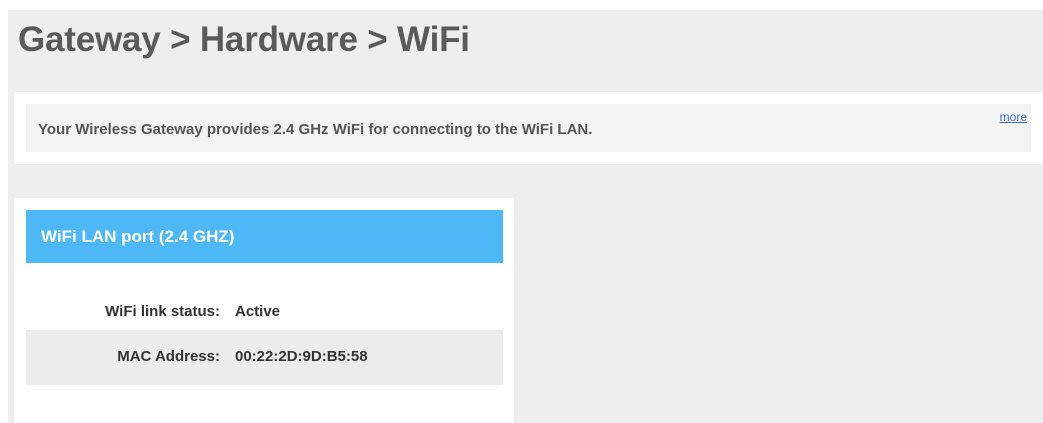 This screenshot has width=1043, height=423. I want to click on link-status-label: WiFi link status:, so click(162, 311).